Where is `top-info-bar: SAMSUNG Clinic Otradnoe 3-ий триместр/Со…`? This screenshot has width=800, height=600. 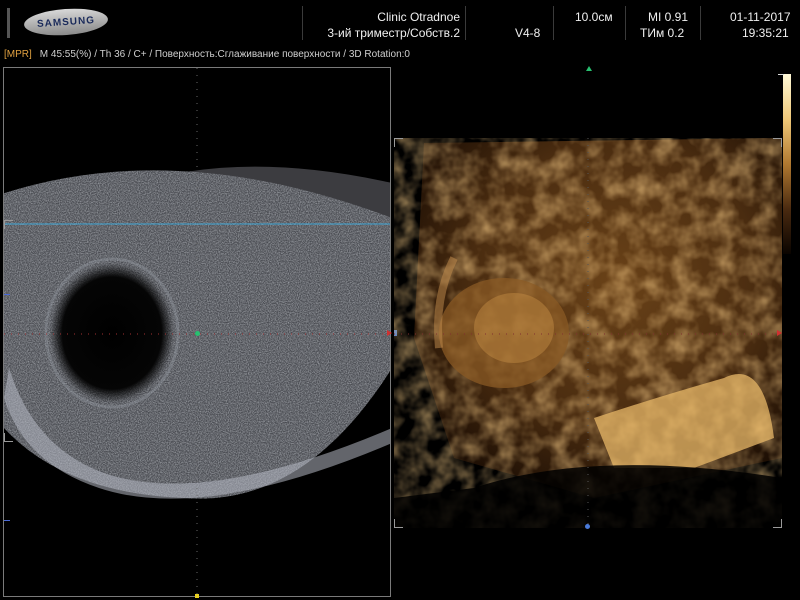
top-info-bar: SAMSUNG Clinic Otradnoe 3-ий триместр/Со… is located at coordinates (400, 23).